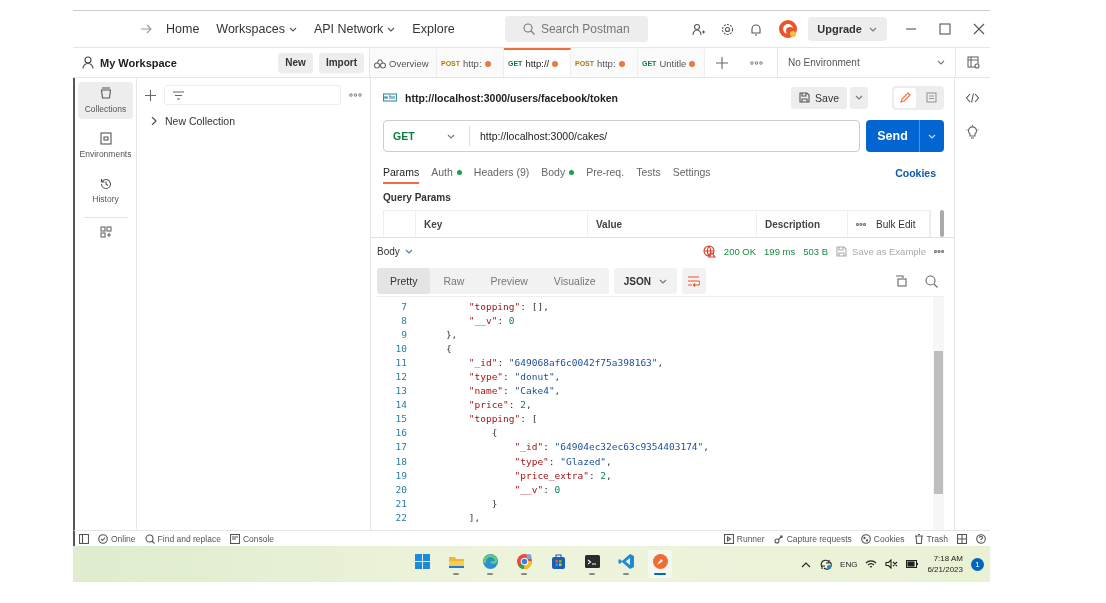 Image resolution: width=1106 pixels, height=603 pixels. What do you see at coordinates (380, 63) in the screenshot?
I see `binoculars-icon` at bounding box center [380, 63].